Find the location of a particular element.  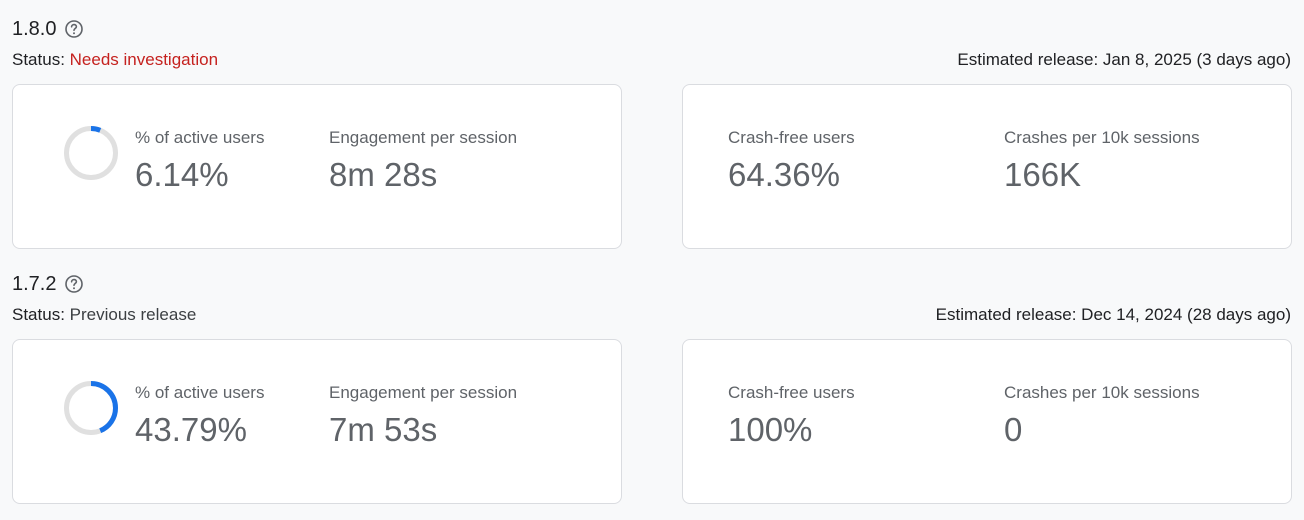

version-header: 1.8.0 is located at coordinates (48, 29).